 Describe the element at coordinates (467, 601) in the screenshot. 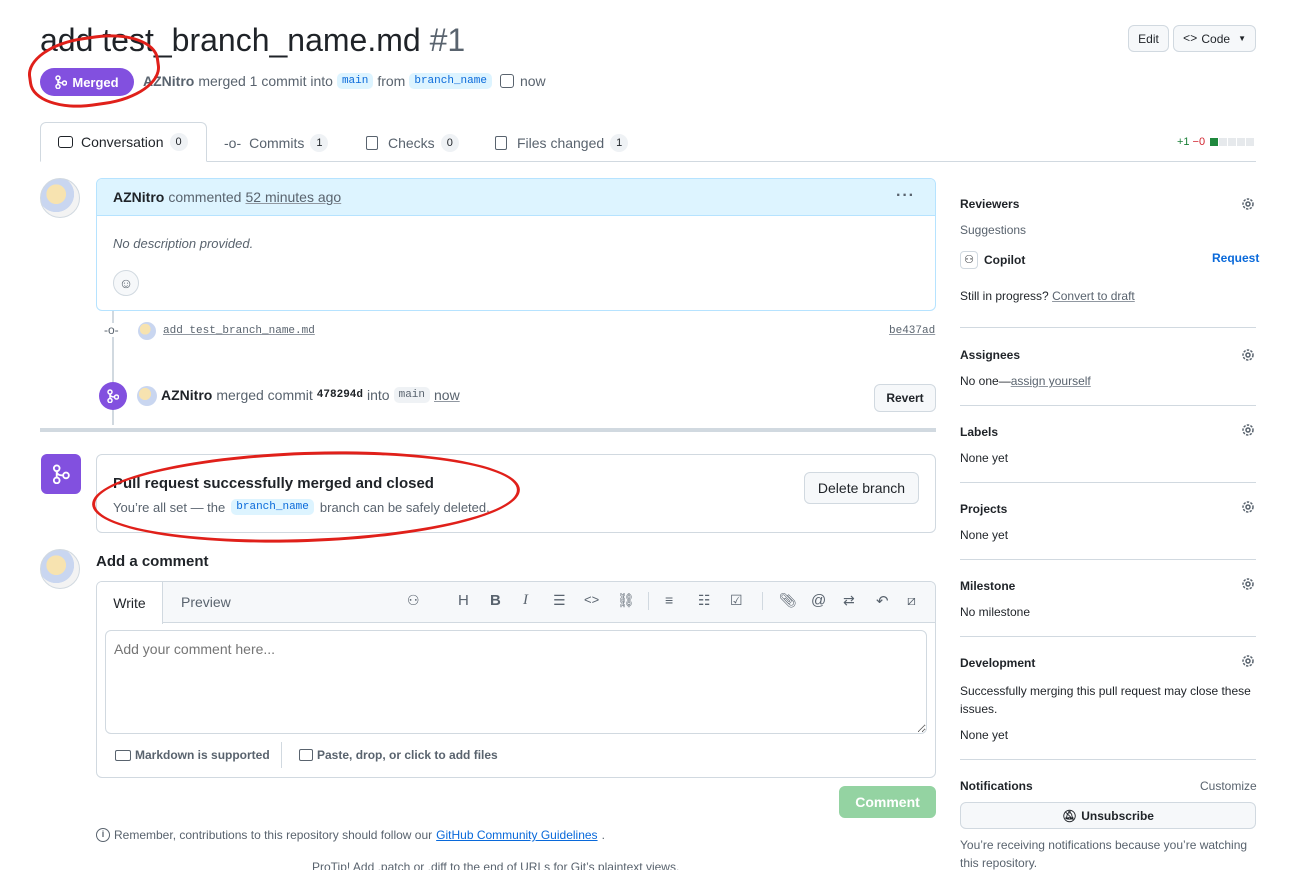

I see `heading-icon: H` at that location.